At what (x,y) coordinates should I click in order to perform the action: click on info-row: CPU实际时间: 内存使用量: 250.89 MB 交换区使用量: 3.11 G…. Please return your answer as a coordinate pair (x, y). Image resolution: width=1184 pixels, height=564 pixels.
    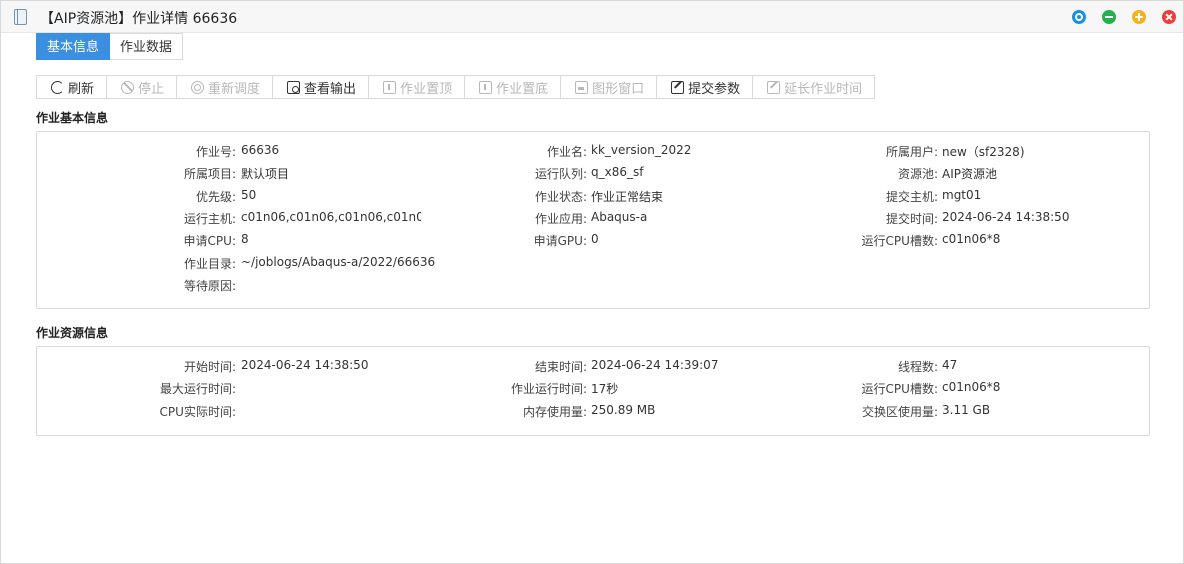
    Looking at the image, I should click on (593, 412).